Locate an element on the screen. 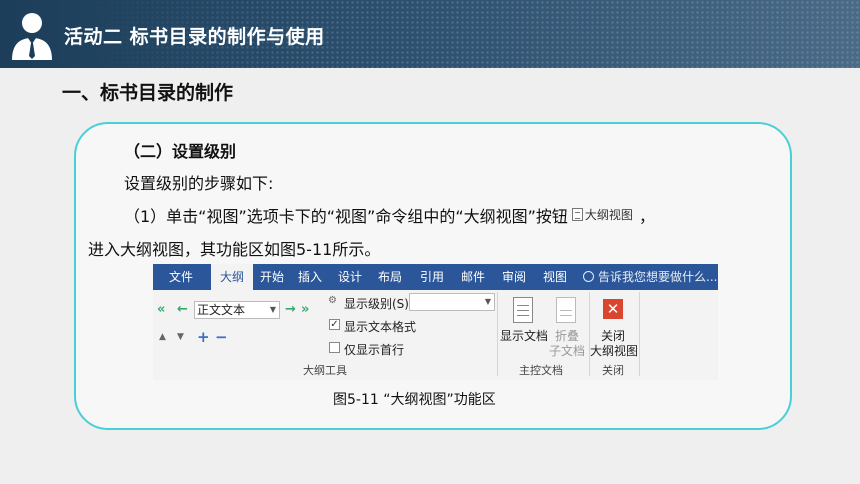  move-up-icon: ▲ is located at coordinates (162, 337).